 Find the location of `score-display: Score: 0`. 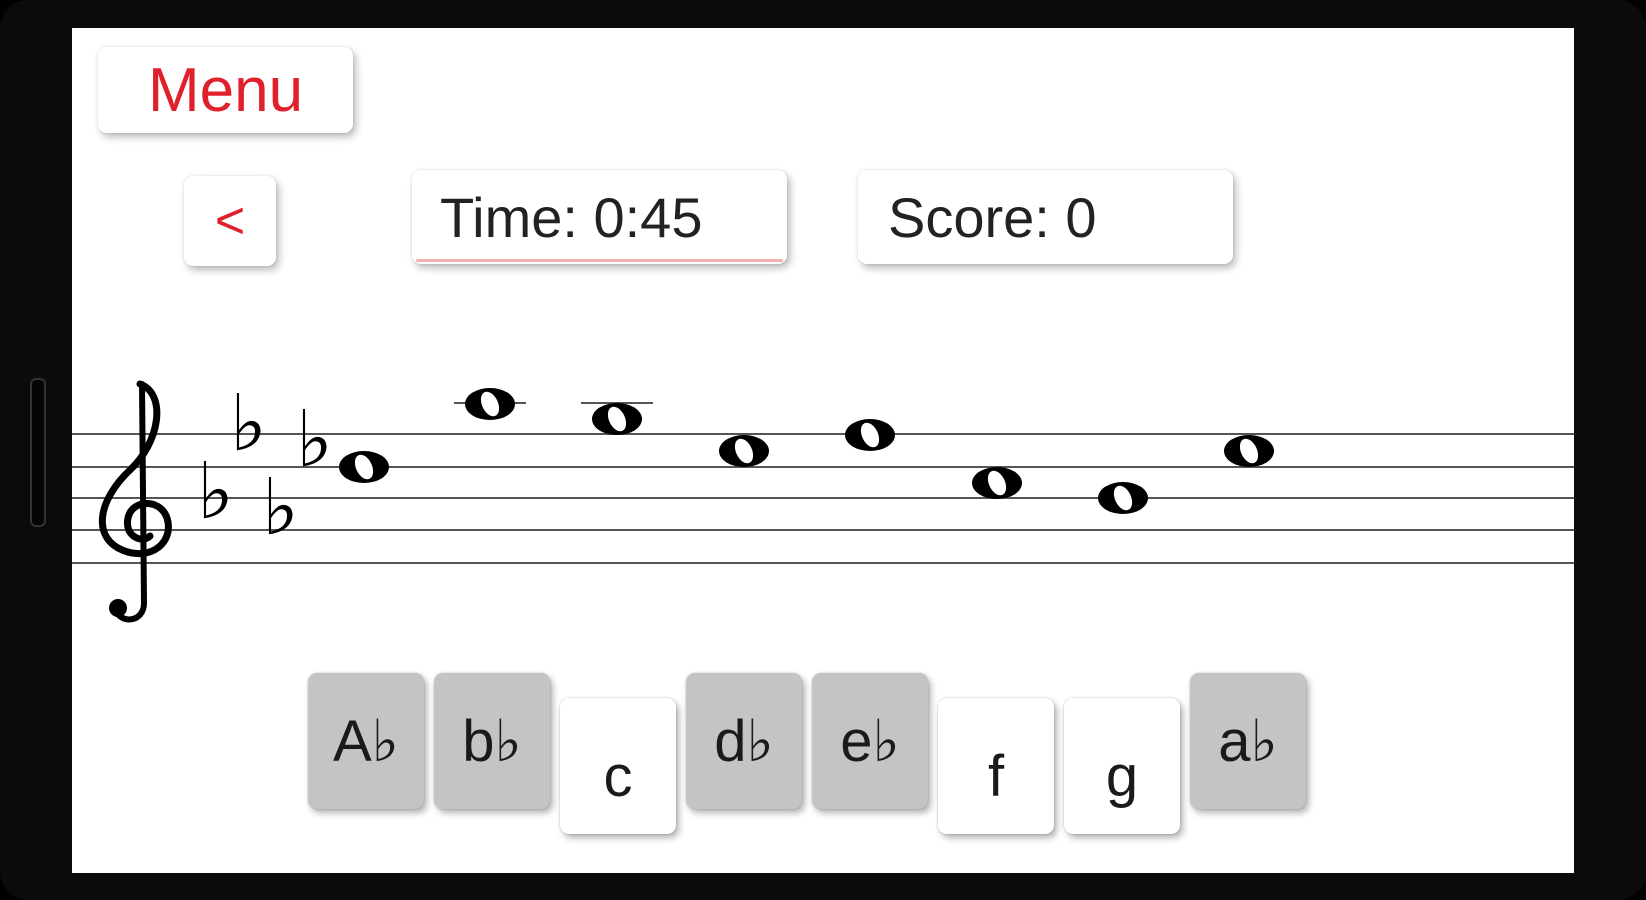

score-display: Score: 0 is located at coordinates (1045, 217).